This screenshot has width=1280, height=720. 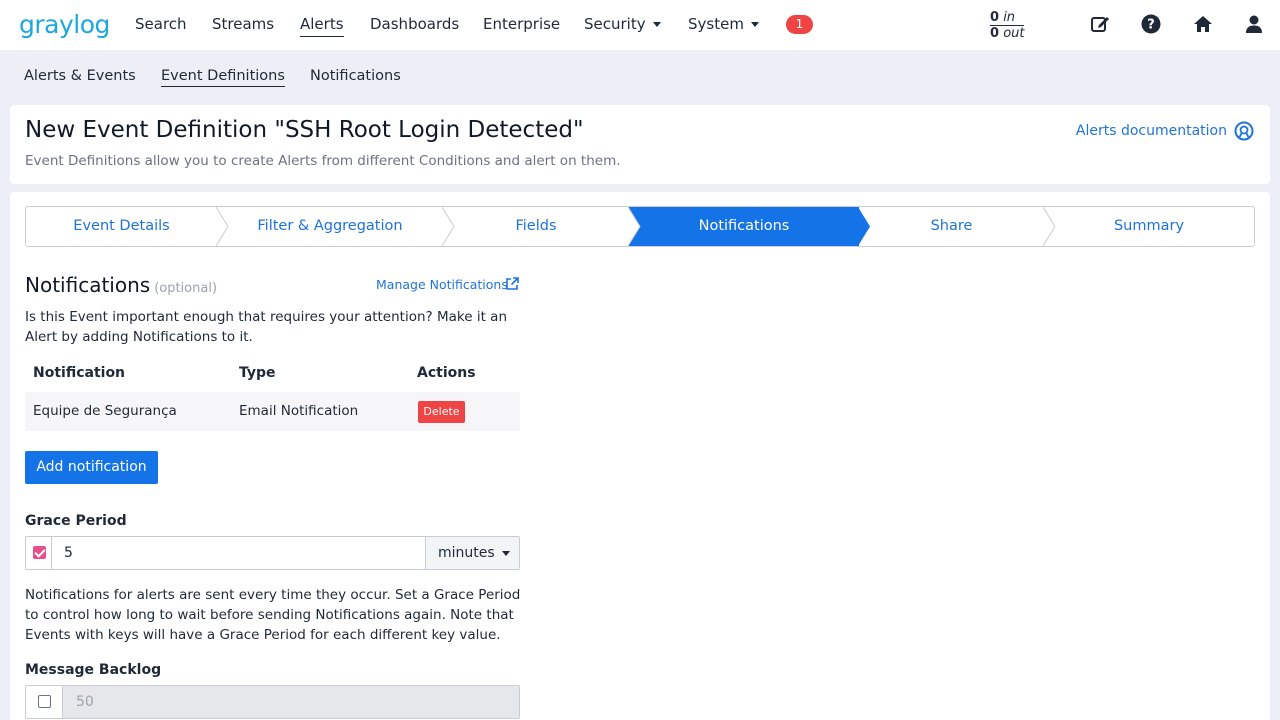 What do you see at coordinates (291, 702) in the screenshot?
I see `message-backlog-input: 50` at bounding box center [291, 702].